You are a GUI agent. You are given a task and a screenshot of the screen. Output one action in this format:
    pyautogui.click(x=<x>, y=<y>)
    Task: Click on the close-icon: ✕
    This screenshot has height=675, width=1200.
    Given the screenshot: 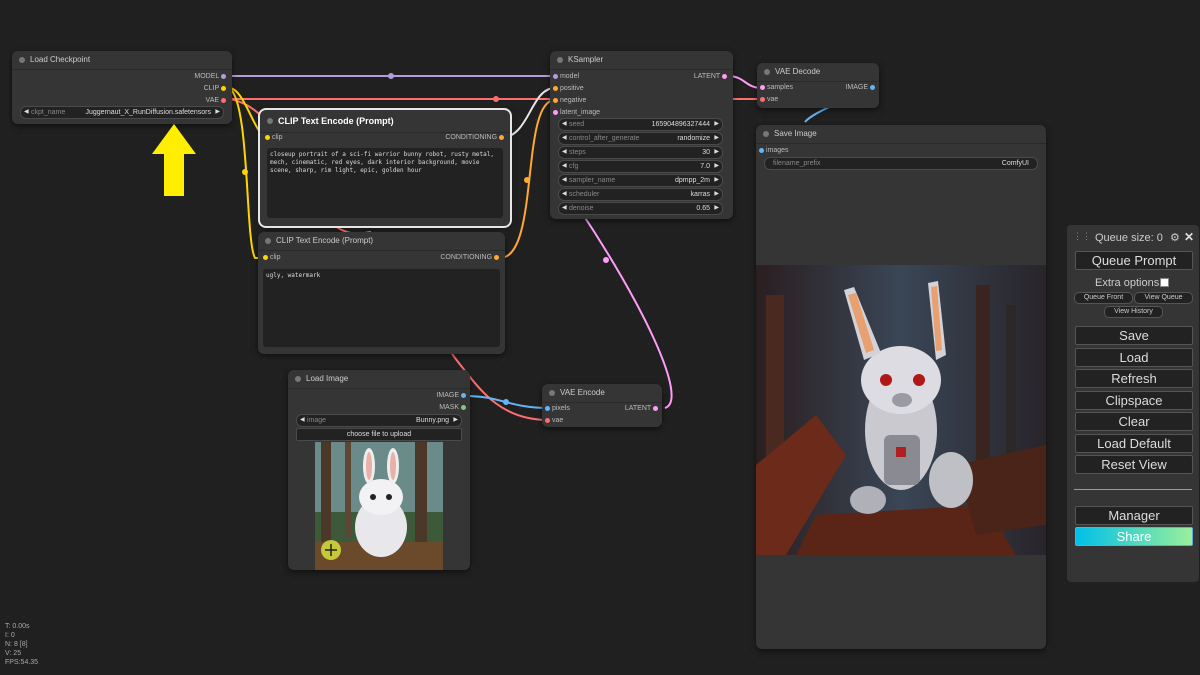 What is the action you would take?
    pyautogui.click(x=1189, y=237)
    